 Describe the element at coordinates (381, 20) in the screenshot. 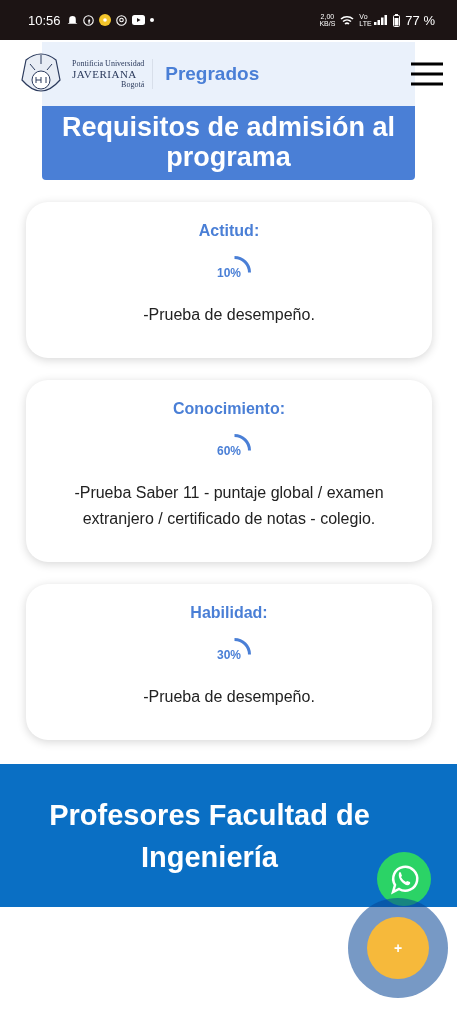

I see `signal-icon` at that location.